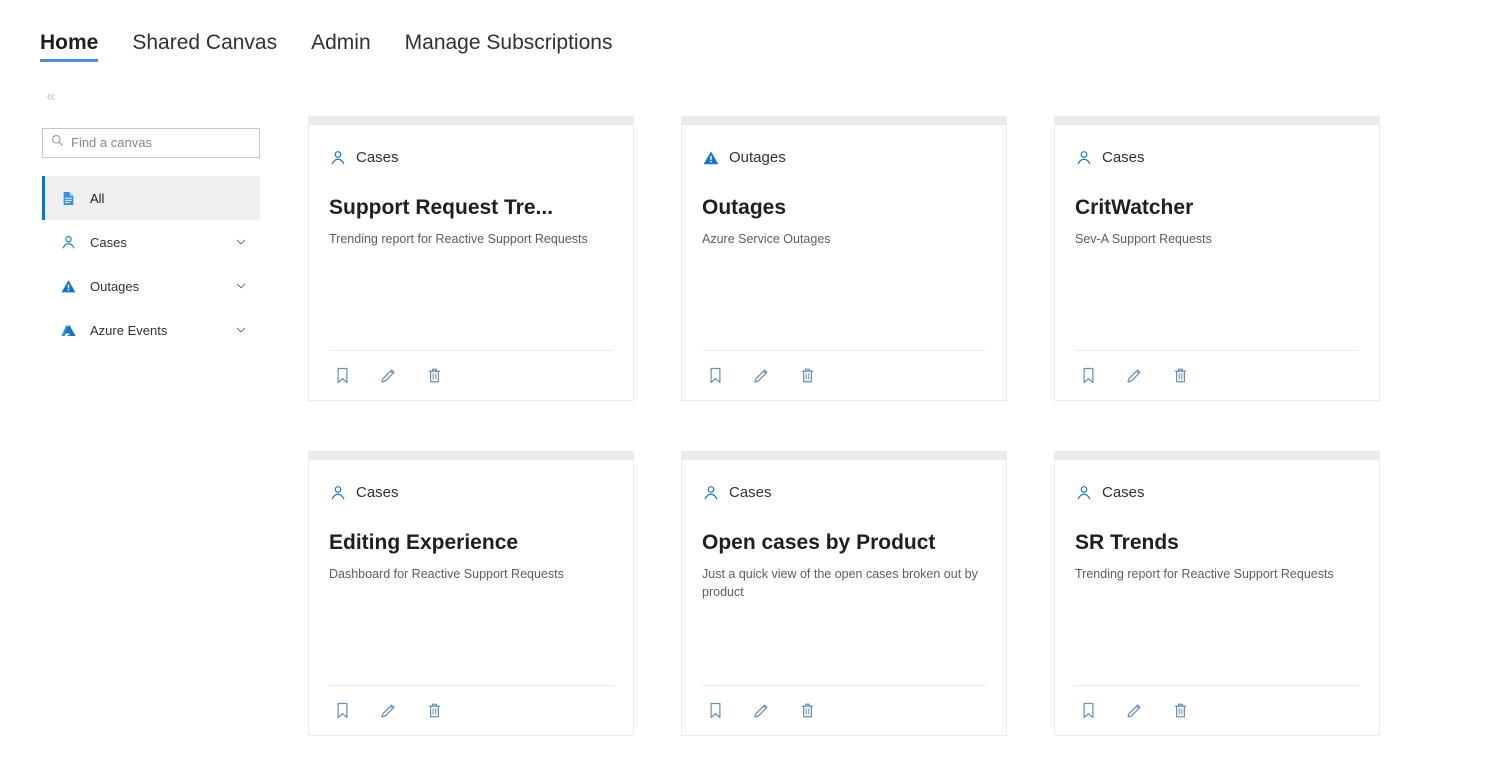 The image size is (1500, 780). Describe the element at coordinates (129, 330) in the screenshot. I see `sidebar-item-label: Azure Events` at that location.